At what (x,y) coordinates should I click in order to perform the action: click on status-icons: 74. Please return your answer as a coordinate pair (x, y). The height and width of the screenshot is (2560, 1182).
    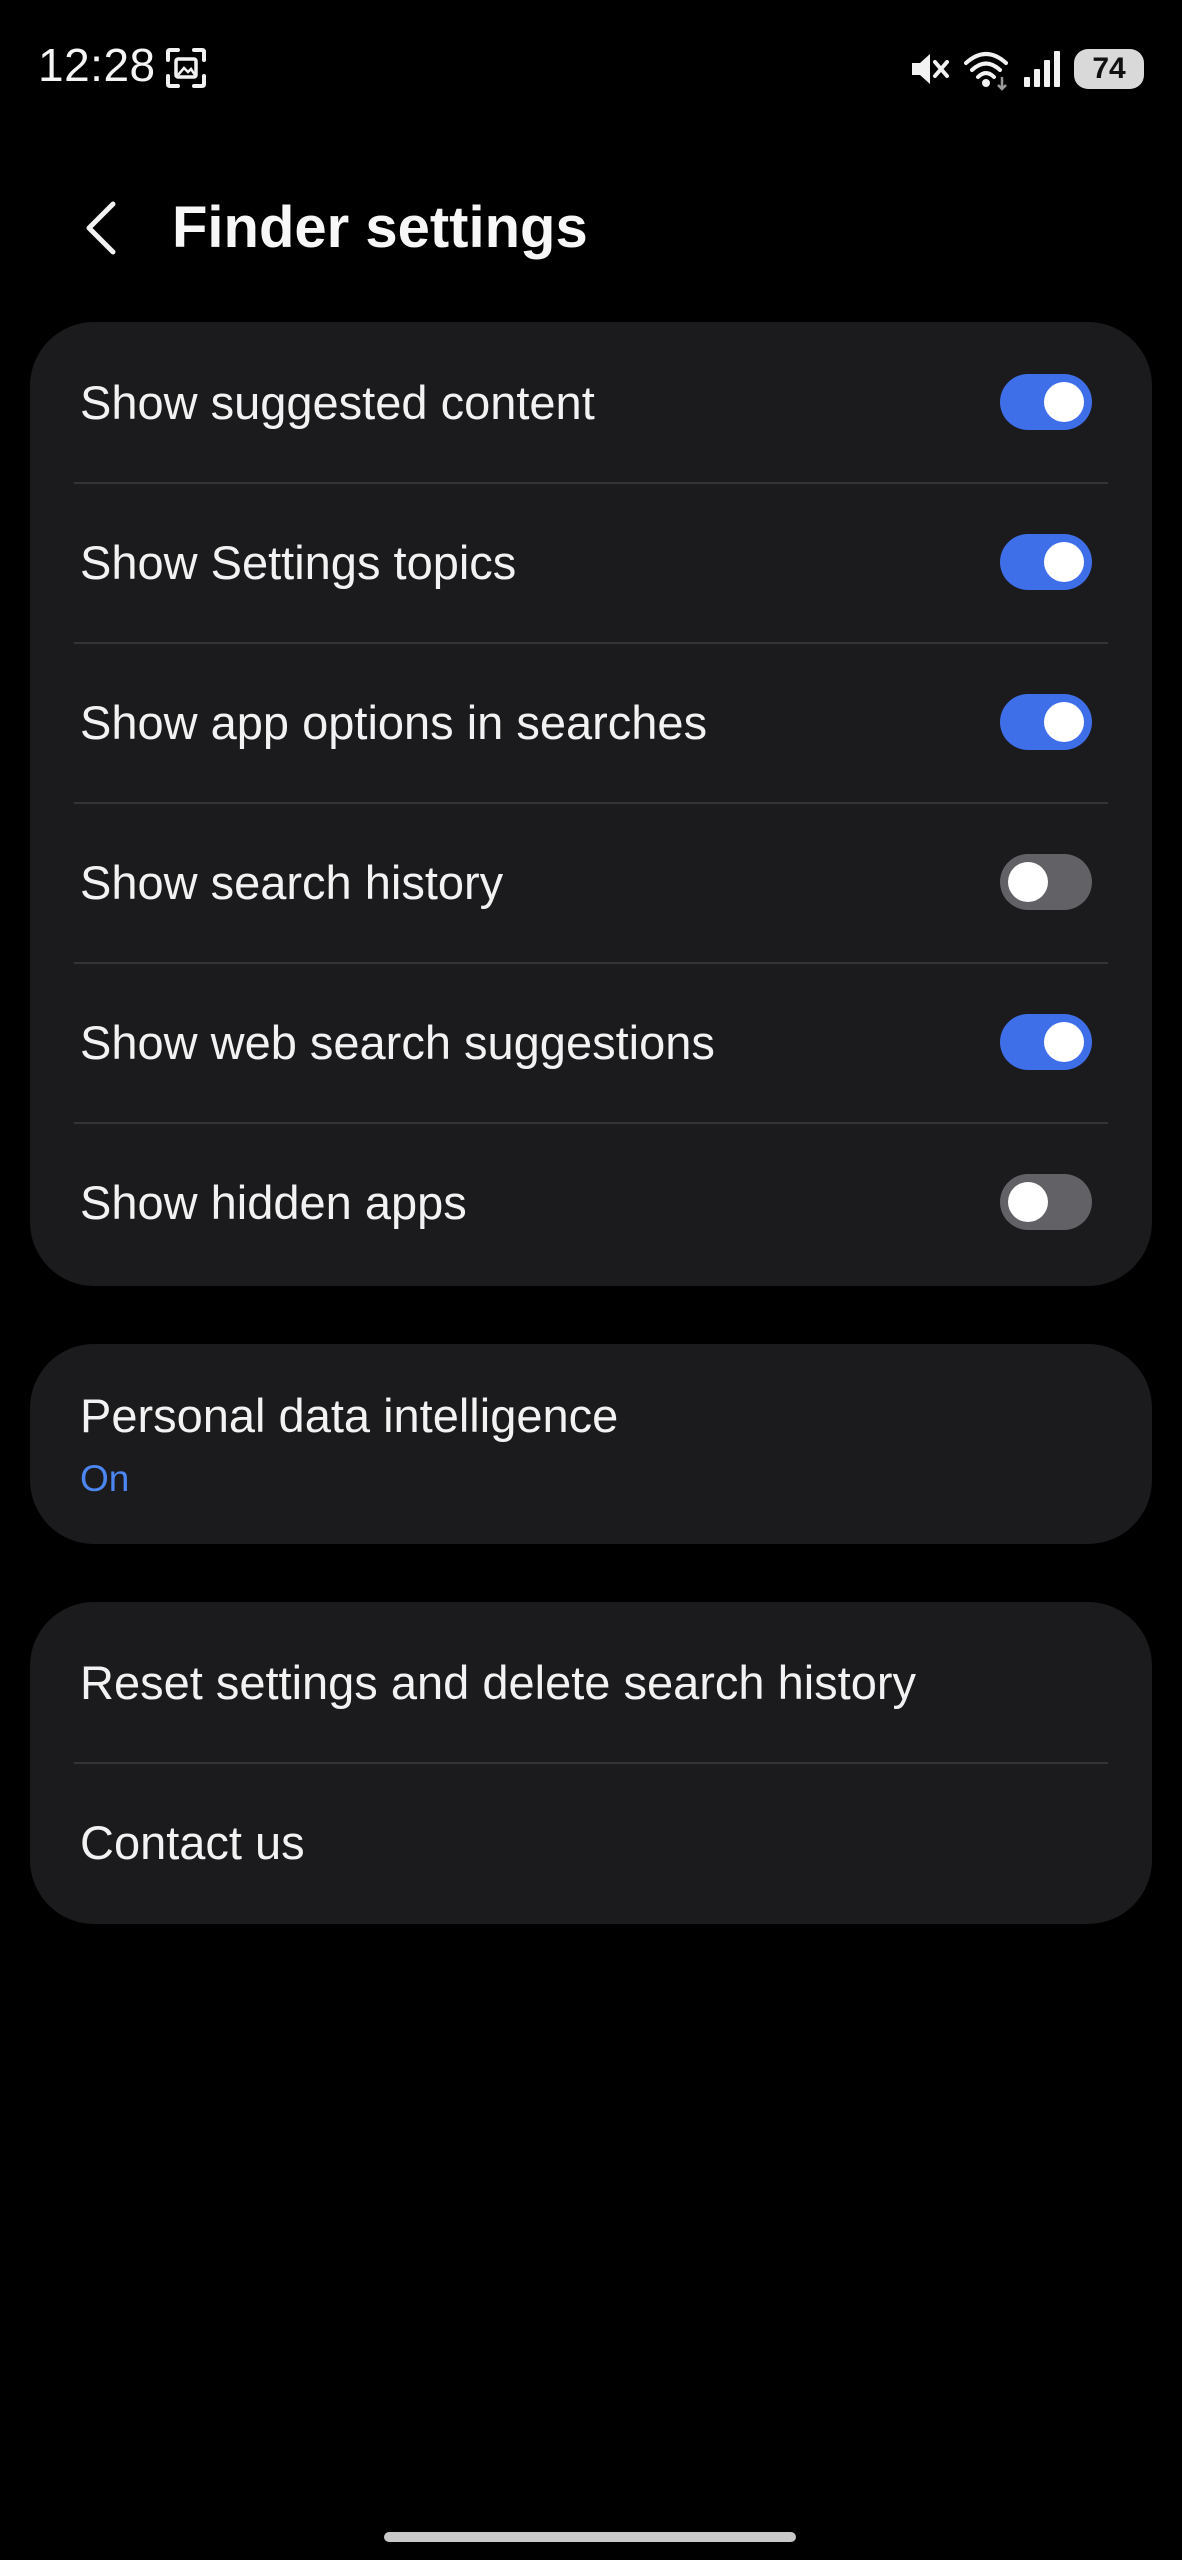
    Looking at the image, I should click on (1025, 69).